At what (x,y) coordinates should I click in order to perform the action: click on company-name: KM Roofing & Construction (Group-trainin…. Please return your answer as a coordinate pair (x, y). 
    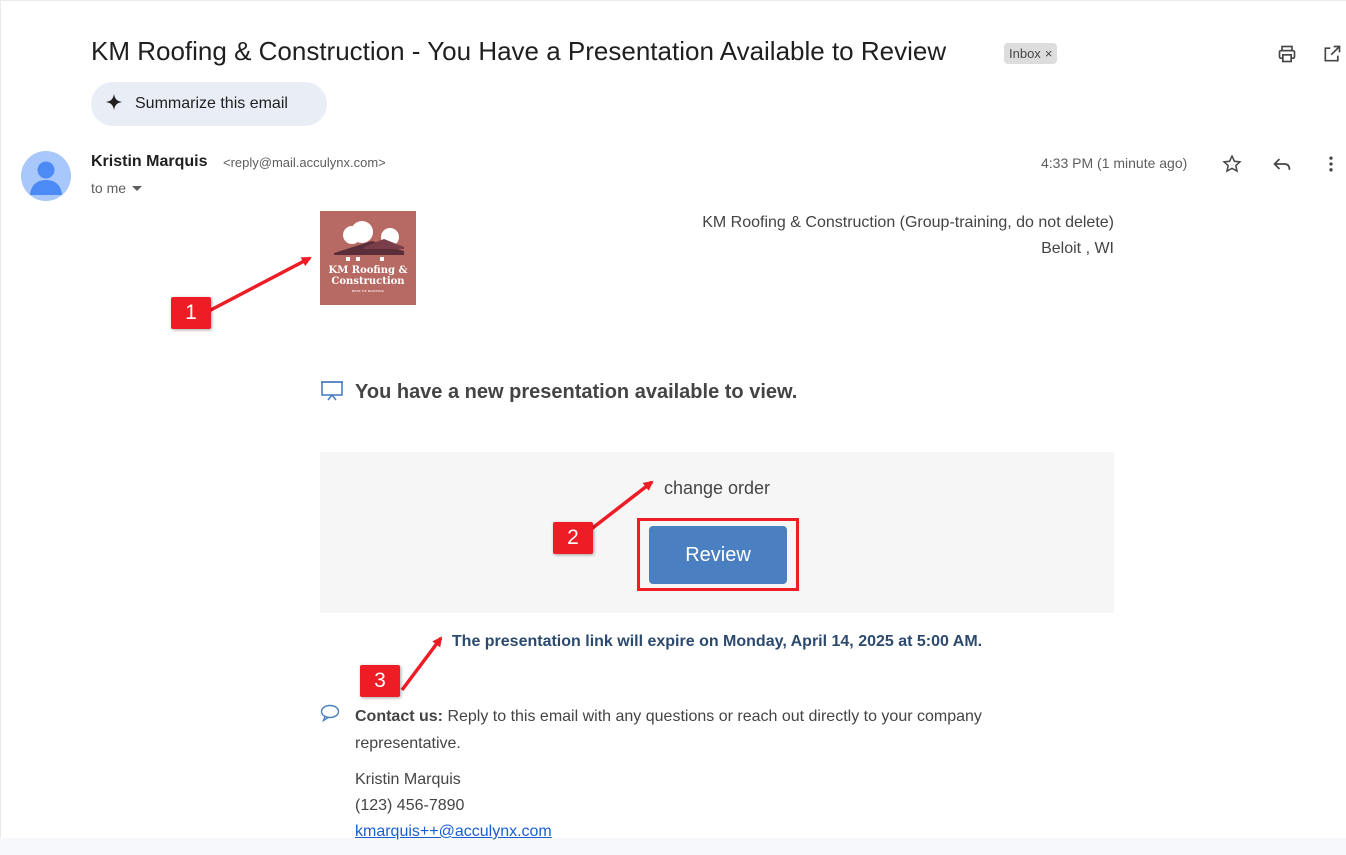
    Looking at the image, I should click on (908, 222).